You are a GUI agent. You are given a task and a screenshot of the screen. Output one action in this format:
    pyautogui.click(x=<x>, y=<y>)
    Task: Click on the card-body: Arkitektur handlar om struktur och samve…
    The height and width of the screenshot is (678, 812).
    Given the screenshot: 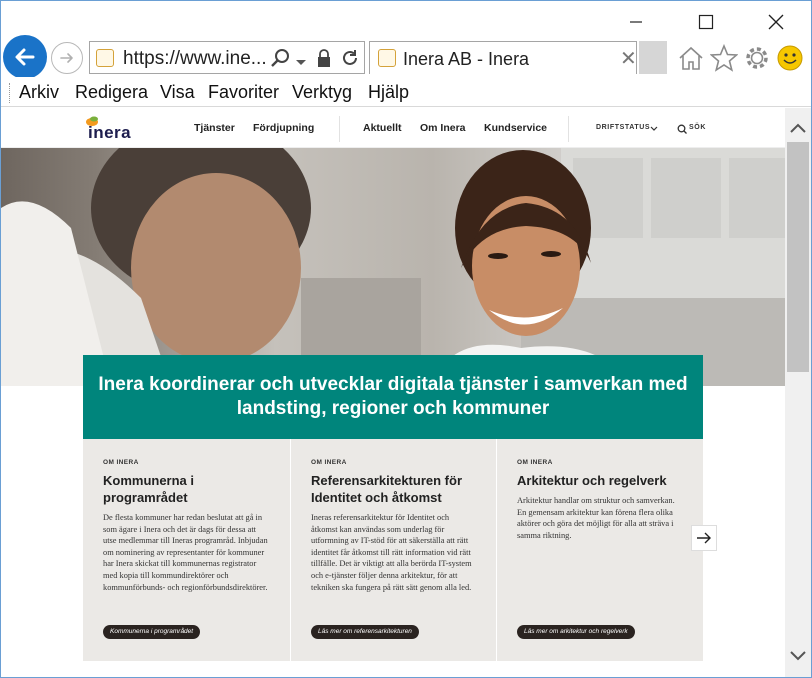 What is the action you would take?
    pyautogui.click(x=596, y=518)
    